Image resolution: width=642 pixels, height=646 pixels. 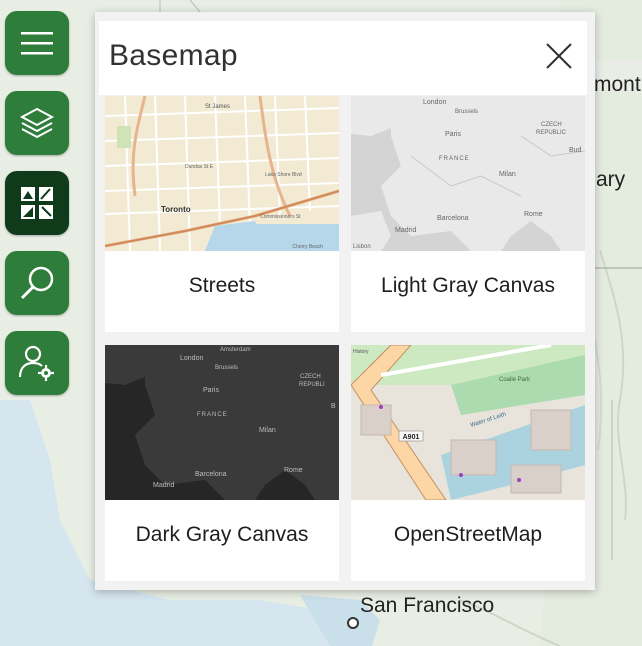 I want to click on close-button, so click(x=559, y=56).